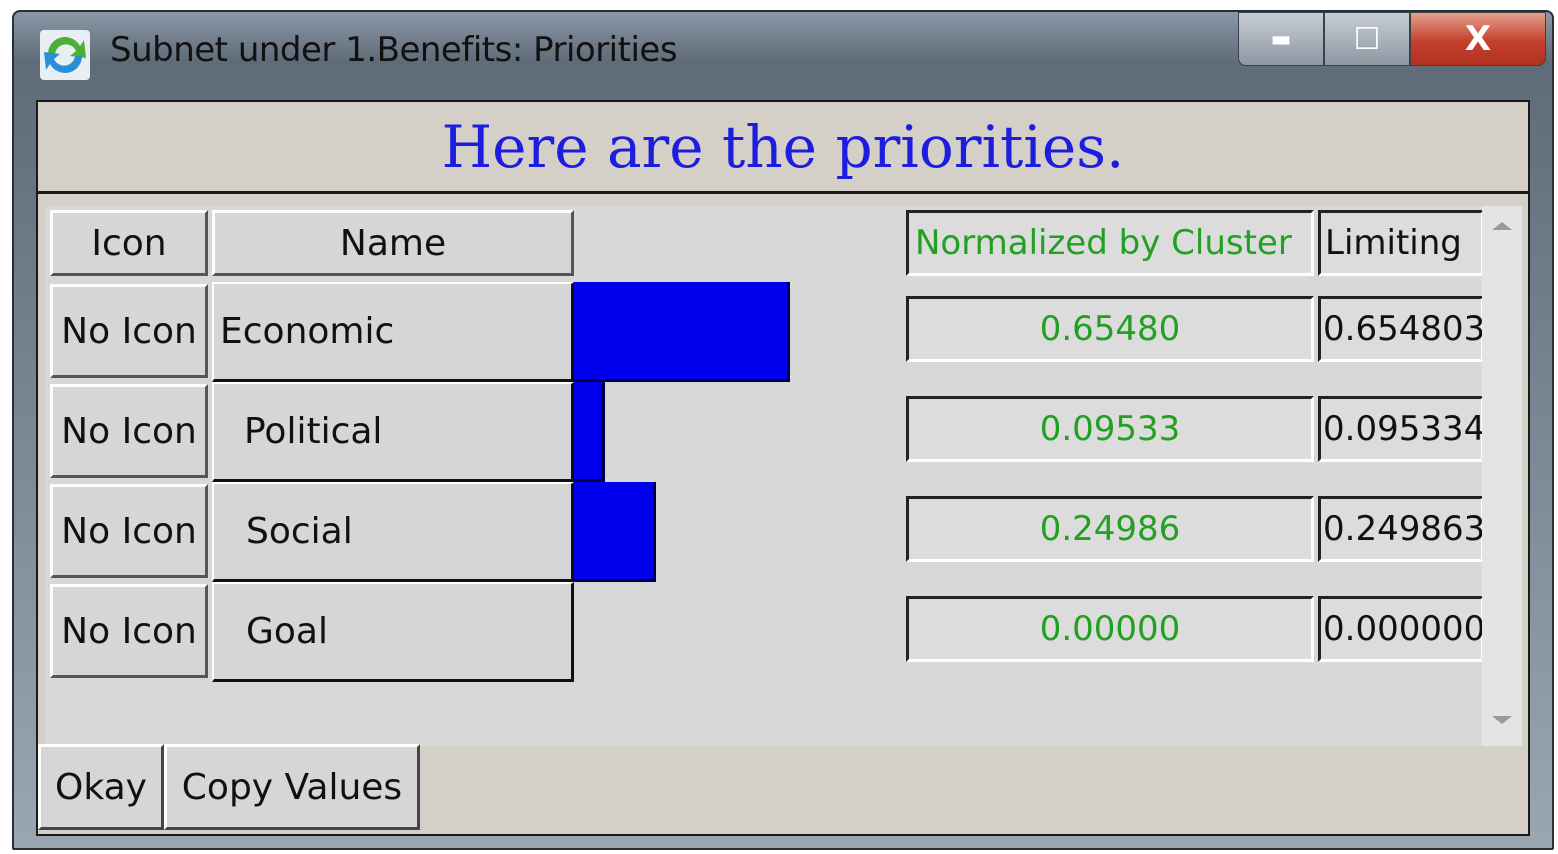 The height and width of the screenshot is (854, 1558). What do you see at coordinates (1110, 243) in the screenshot?
I see `column-header-normalized: Normalized by Cluster` at bounding box center [1110, 243].